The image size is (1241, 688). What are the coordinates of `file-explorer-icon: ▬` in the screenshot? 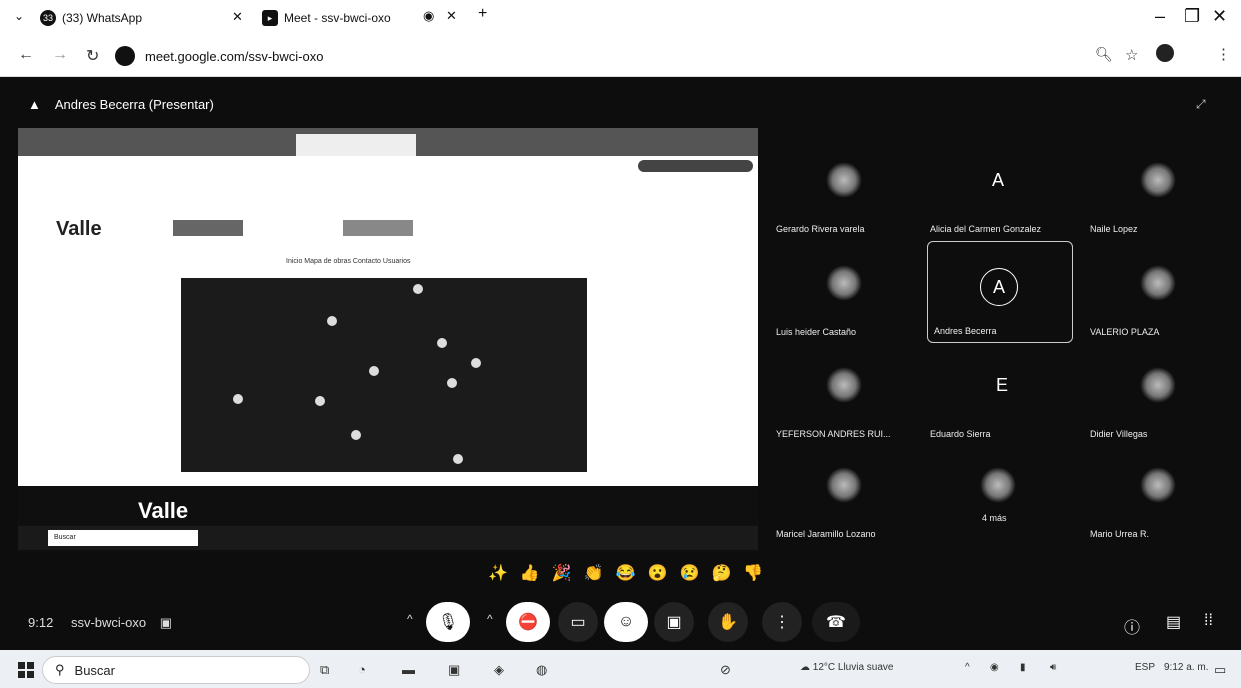 It's located at (408, 669).